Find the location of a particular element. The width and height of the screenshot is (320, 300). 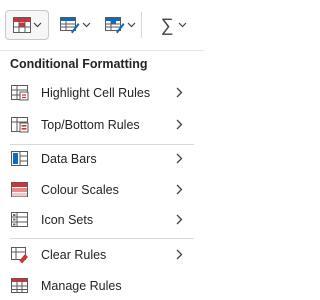

menu-item-clear-rules: Clear Rules is located at coordinates (102, 255).